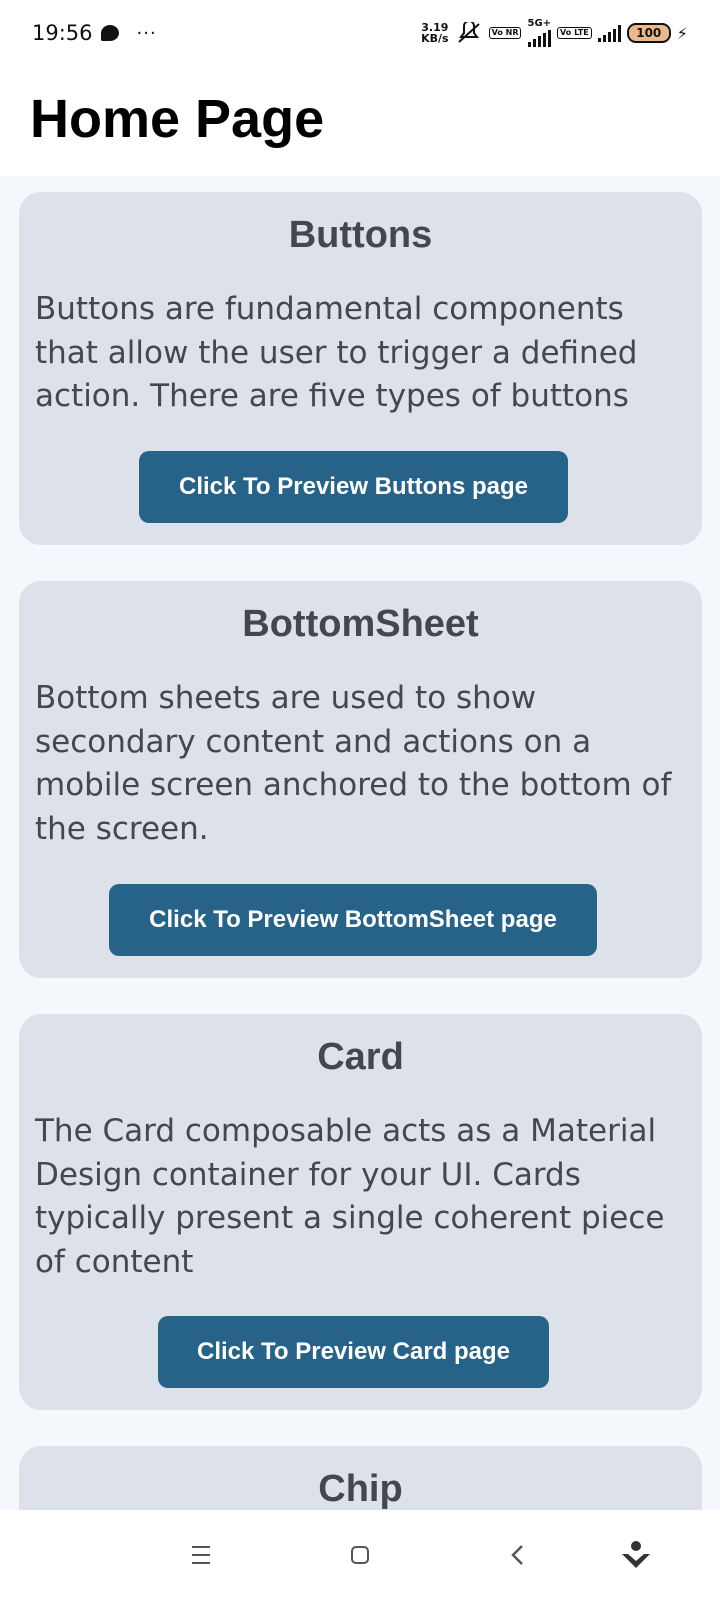 The height and width of the screenshot is (1600, 720). I want to click on network-speed: 3.19 KB/s, so click(434, 33).